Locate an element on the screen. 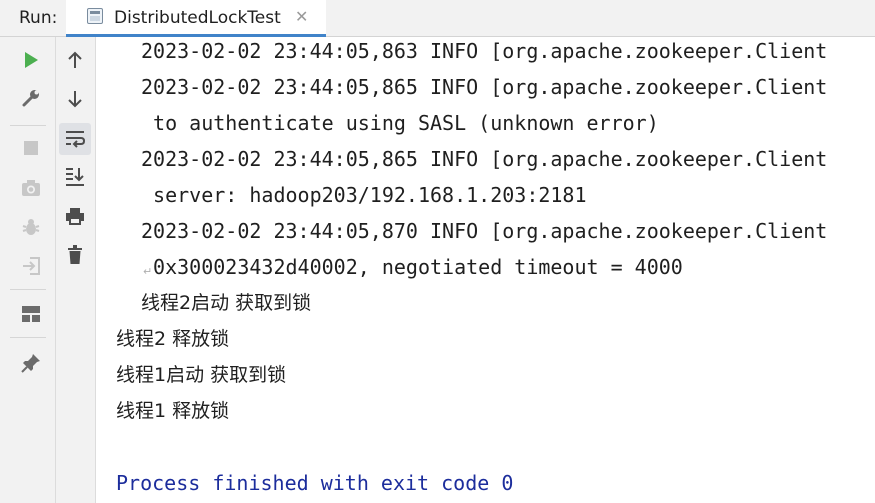 This screenshot has width=875, height=503. tab-title: DistributedLockTest is located at coordinates (197, 18).